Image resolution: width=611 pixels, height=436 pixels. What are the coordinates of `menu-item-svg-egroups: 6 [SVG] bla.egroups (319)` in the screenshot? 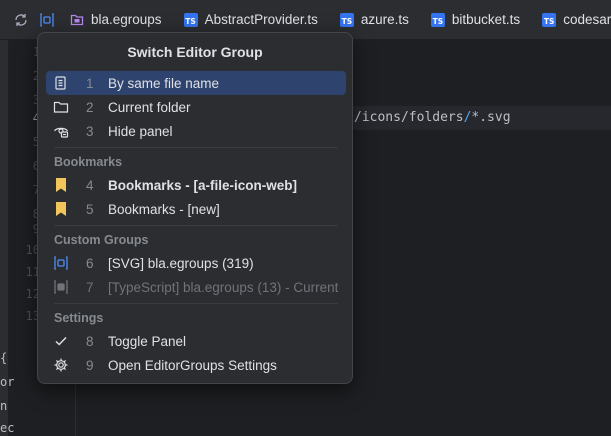 It's located at (196, 263).